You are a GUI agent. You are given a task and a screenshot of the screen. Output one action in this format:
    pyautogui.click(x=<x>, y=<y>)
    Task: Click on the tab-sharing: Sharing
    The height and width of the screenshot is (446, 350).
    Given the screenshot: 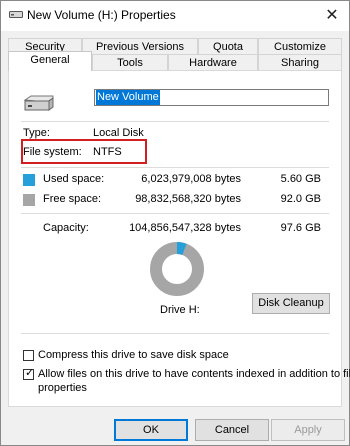 What is the action you would take?
    pyautogui.click(x=300, y=62)
    